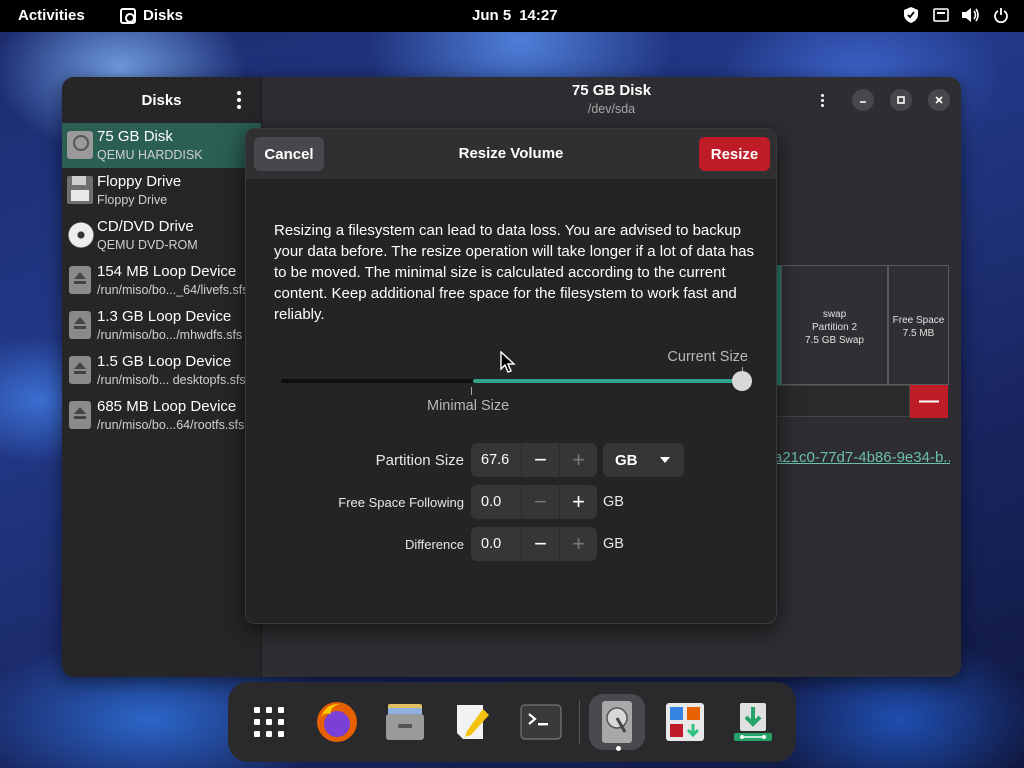 Image resolution: width=1024 pixels, height=768 pixels. What do you see at coordinates (538, 15) in the screenshot?
I see `clock-time: 14:27` at bounding box center [538, 15].